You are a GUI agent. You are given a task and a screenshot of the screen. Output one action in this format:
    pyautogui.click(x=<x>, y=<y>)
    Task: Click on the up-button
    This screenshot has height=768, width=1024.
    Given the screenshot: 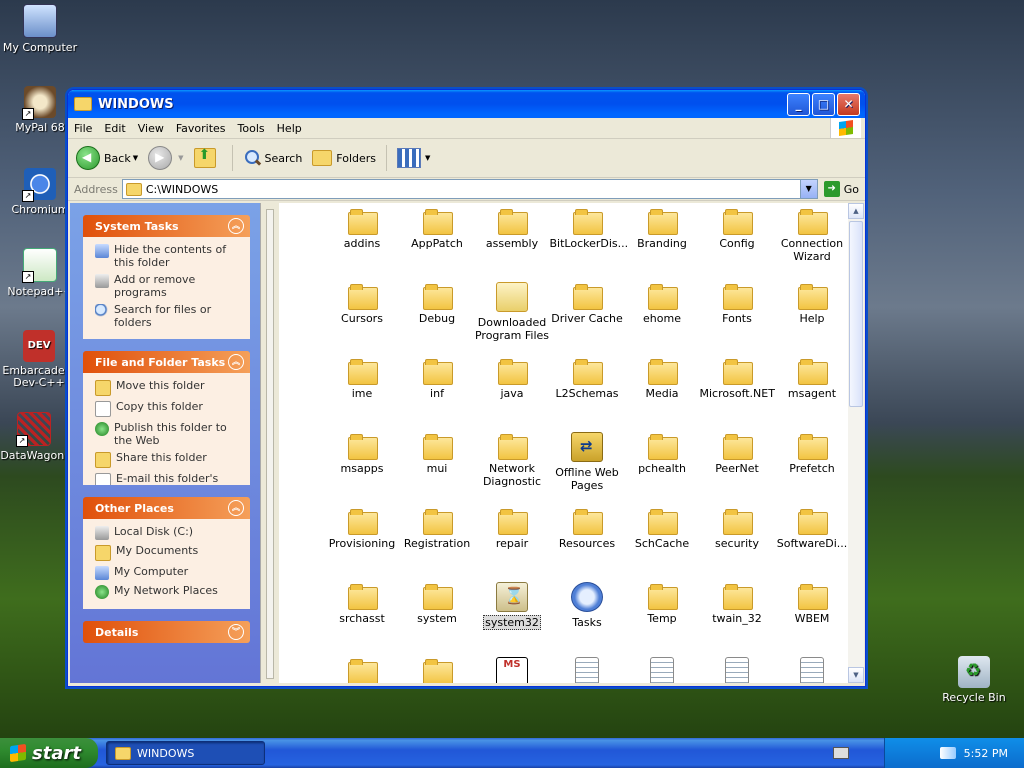 What is the action you would take?
    pyautogui.click(x=207, y=157)
    